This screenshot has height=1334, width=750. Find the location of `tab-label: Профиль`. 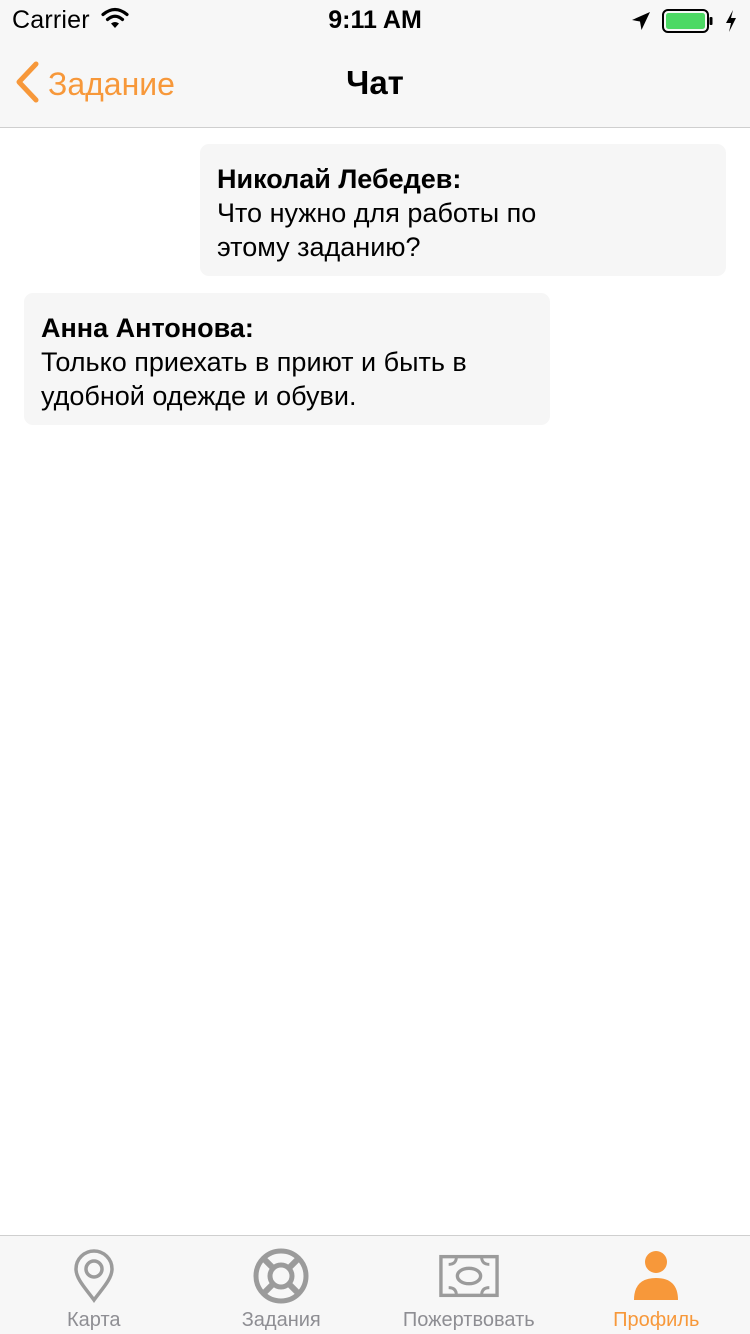

tab-label: Профиль is located at coordinates (656, 1320).